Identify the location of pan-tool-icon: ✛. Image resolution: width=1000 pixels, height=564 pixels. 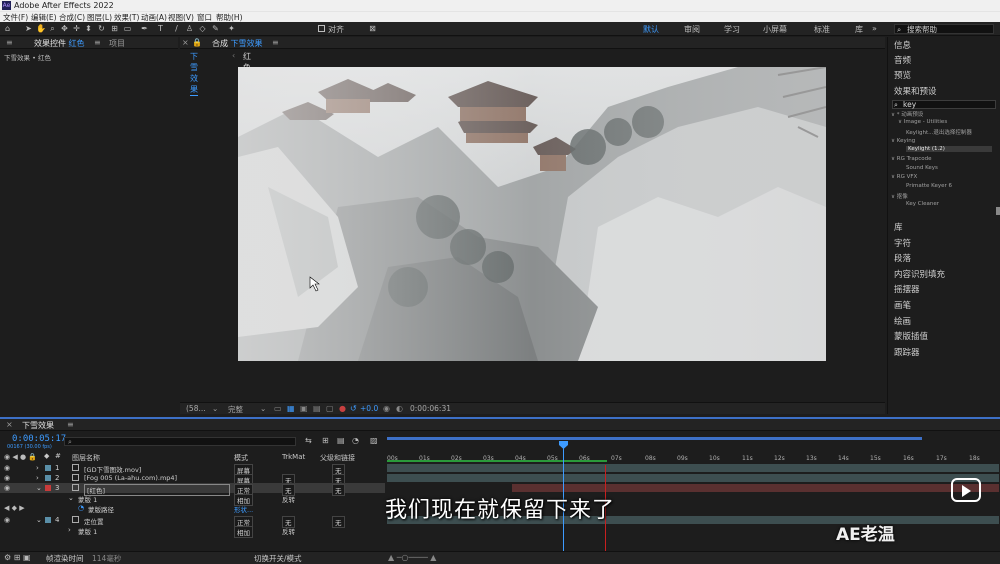
(76, 28).